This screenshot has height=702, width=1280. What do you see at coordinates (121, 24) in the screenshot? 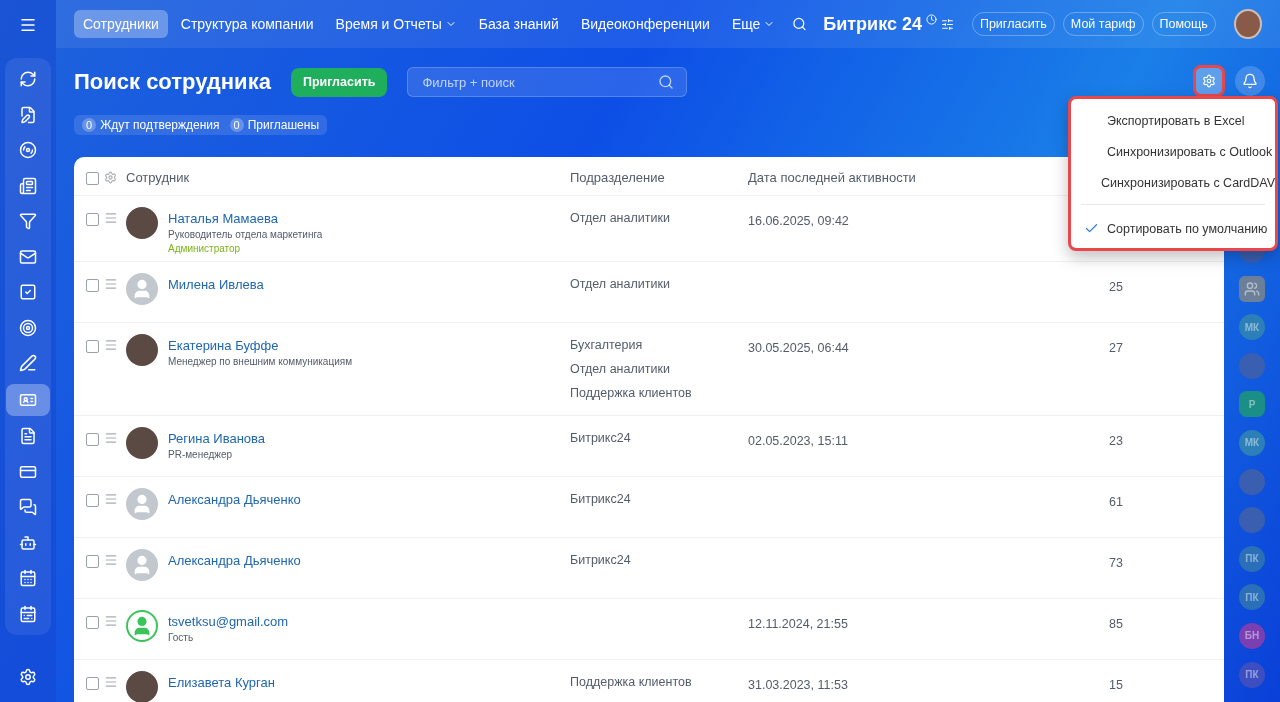
I see `nav-tab: Сотрудники` at bounding box center [121, 24].